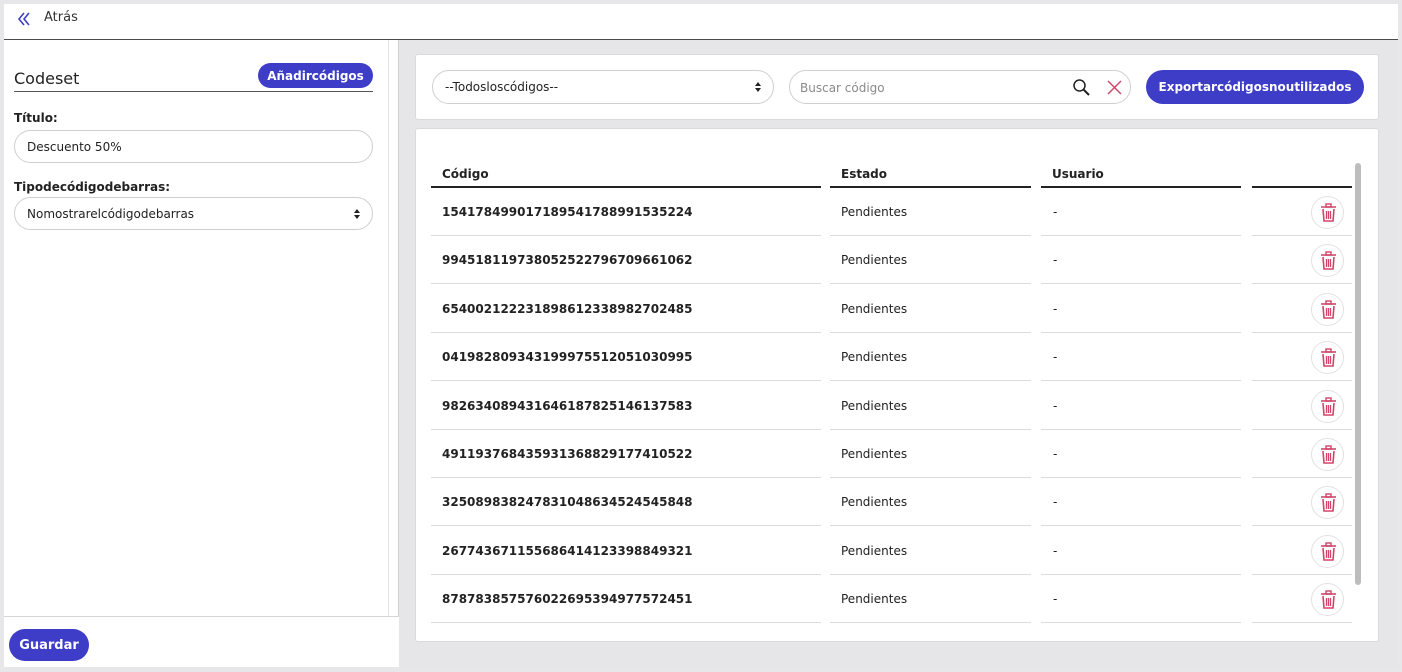  What do you see at coordinates (567, 405) in the screenshot?
I see `code-cell: 982634089431646187825146137583` at bounding box center [567, 405].